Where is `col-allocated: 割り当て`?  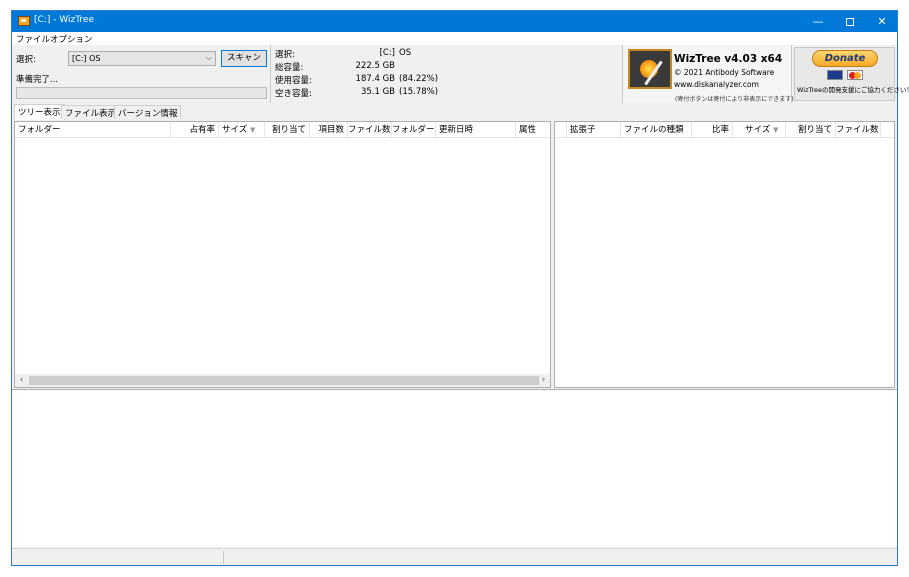
col-allocated: 割り当て is located at coordinates (287, 130).